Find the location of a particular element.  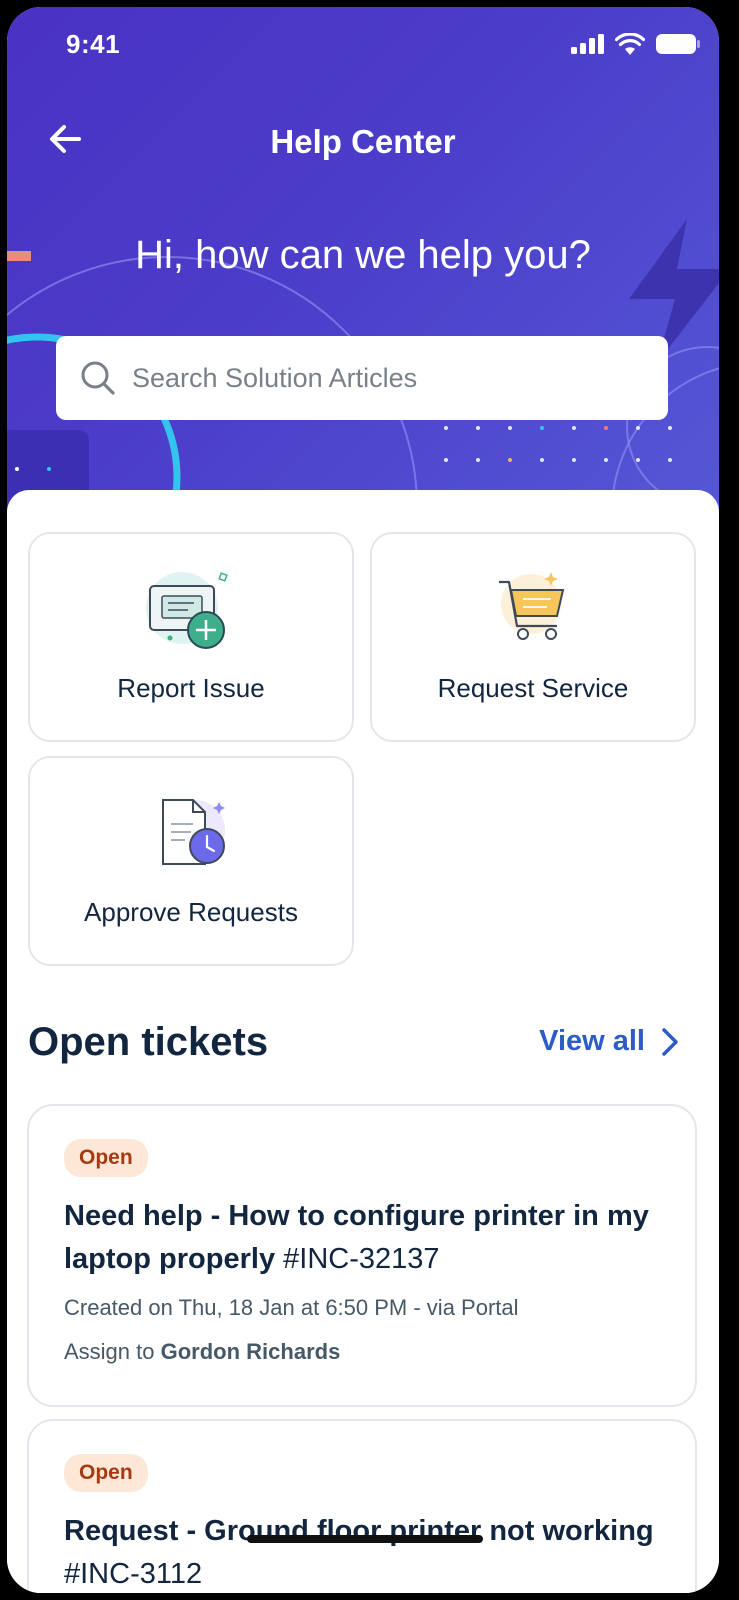

search-icon is located at coordinates (98, 378).